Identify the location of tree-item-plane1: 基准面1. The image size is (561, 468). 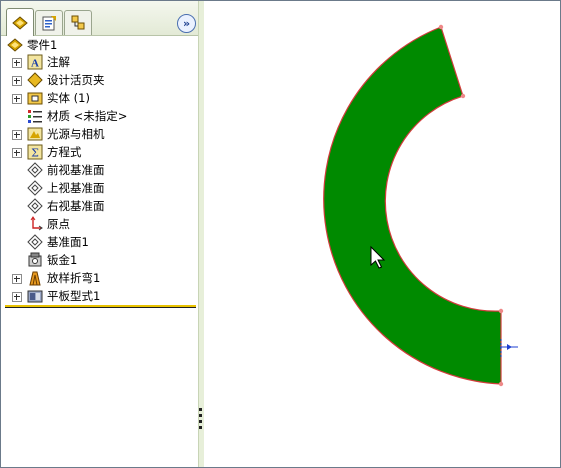
(99, 242).